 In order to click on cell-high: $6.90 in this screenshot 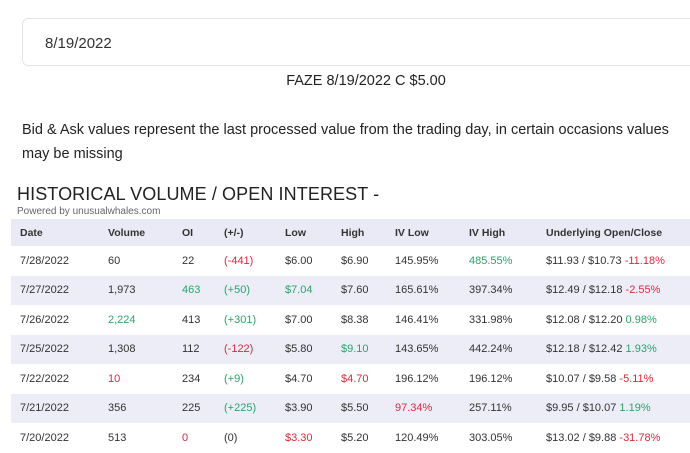, I will do `click(355, 260)`.